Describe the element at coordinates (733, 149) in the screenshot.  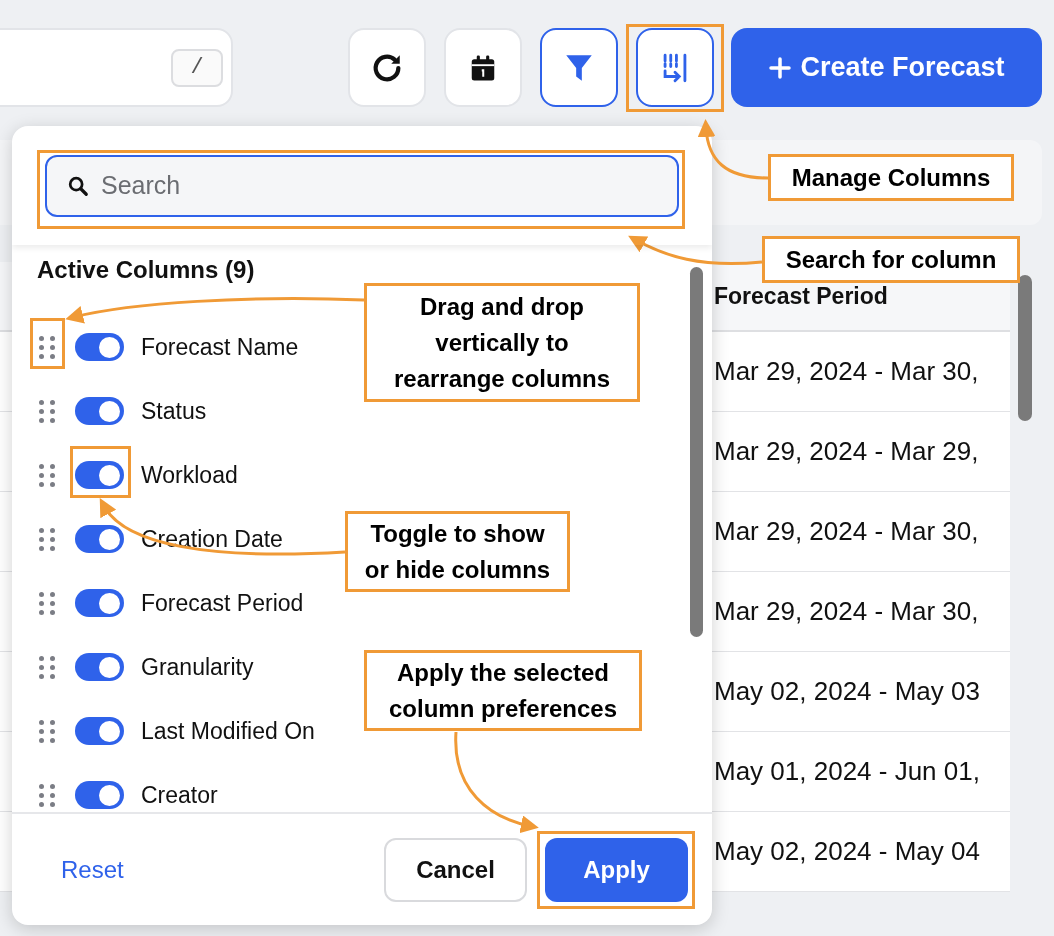
I see `callout-arrow` at that location.